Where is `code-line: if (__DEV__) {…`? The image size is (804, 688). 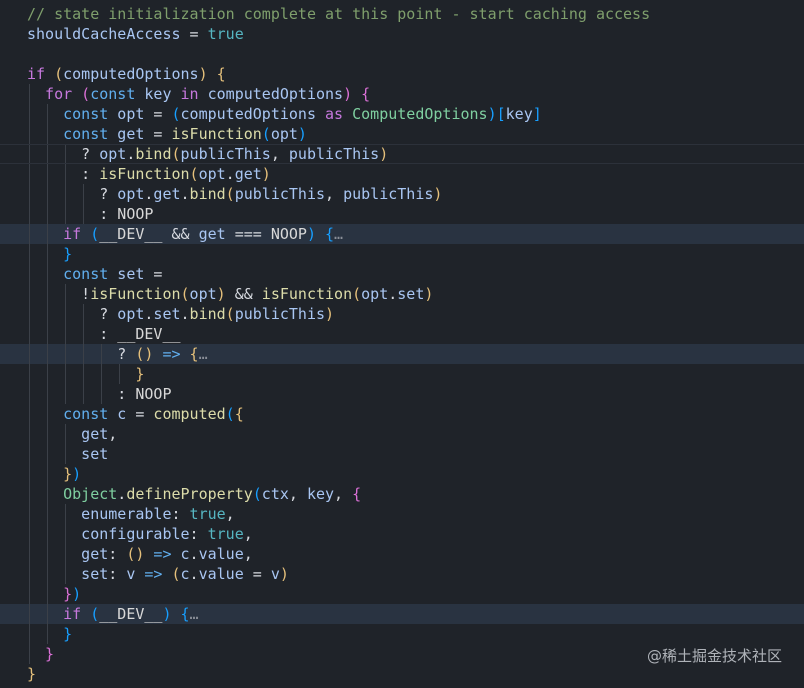 code-line: if (__DEV__) {… is located at coordinates (402, 614).